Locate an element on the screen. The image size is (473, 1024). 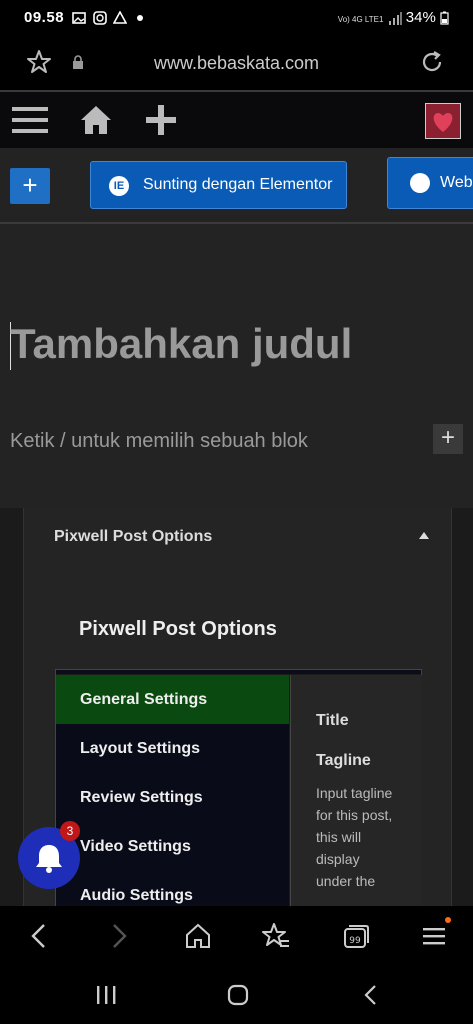
forward-icon is located at coordinates (119, 936).